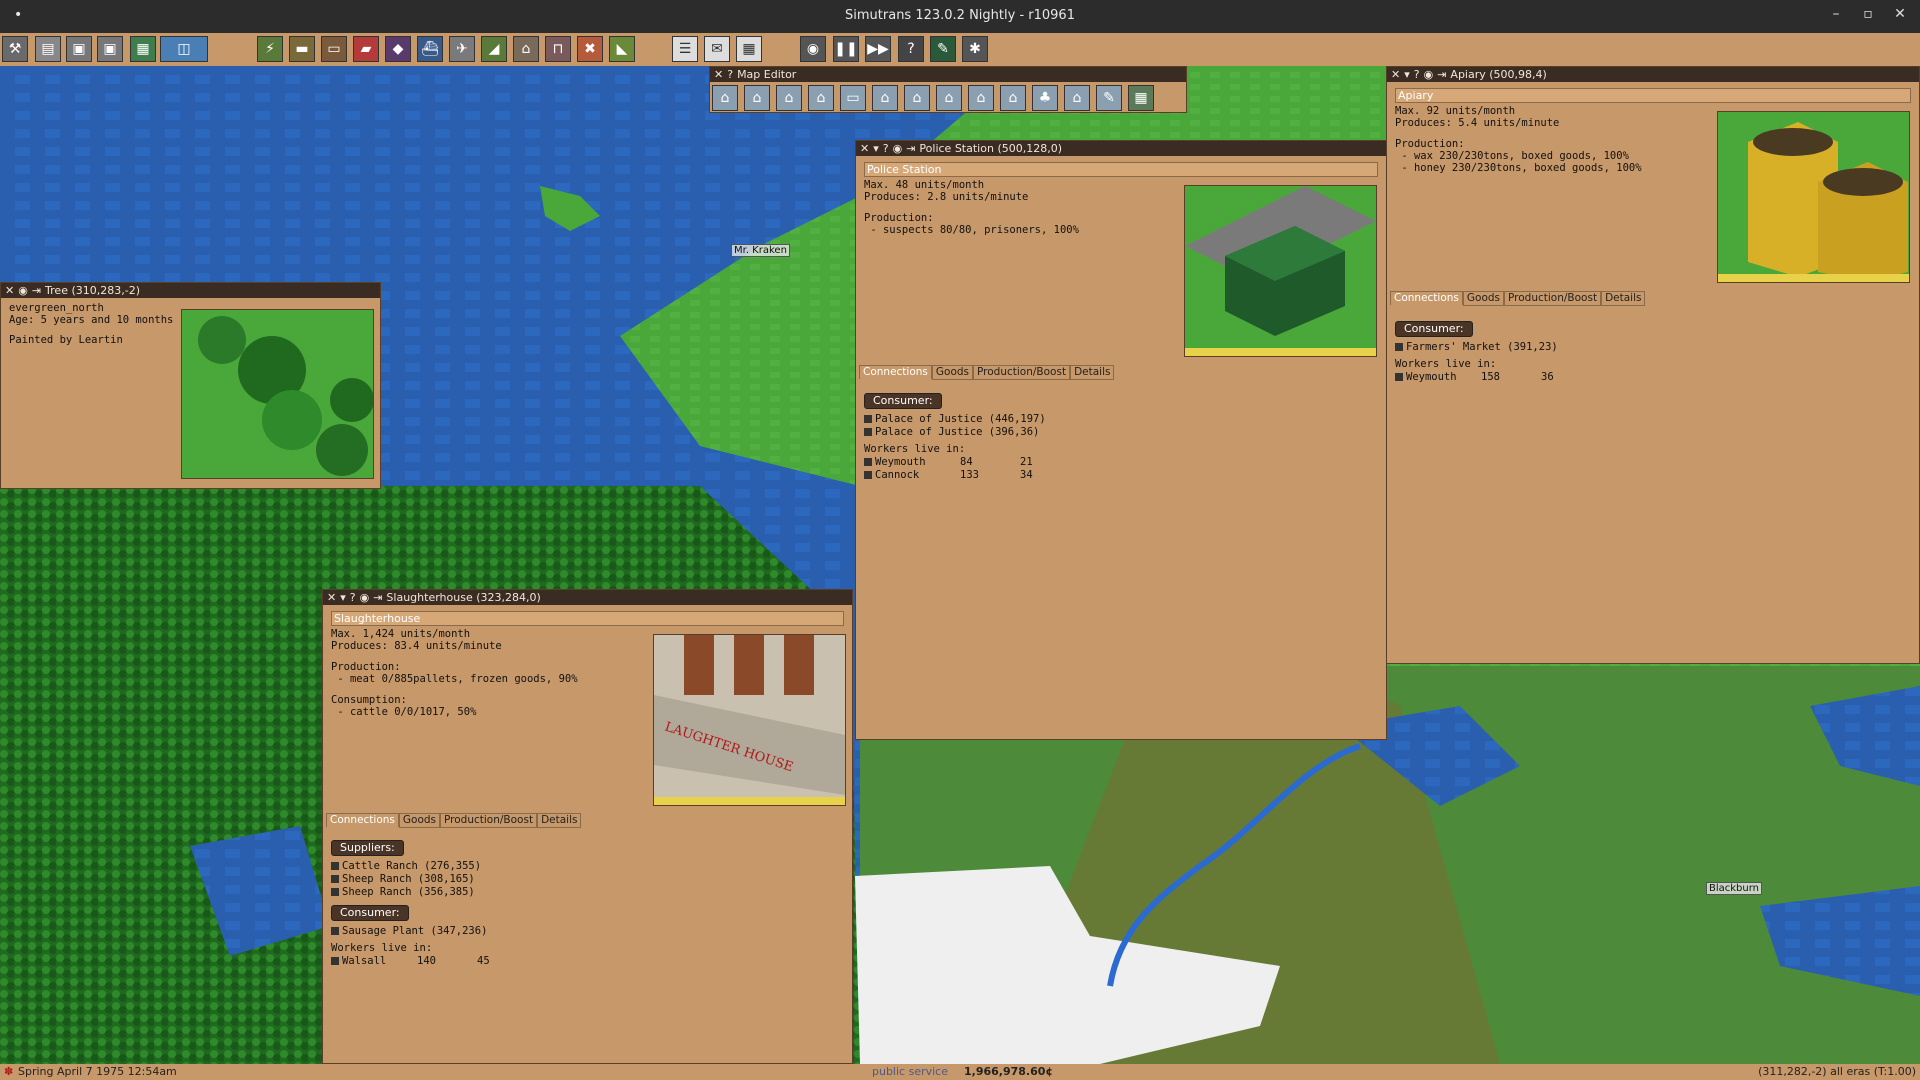 The height and width of the screenshot is (1080, 1920). Describe the element at coordinates (1836, 14) in the screenshot. I see `minimize-icon: –` at that location.